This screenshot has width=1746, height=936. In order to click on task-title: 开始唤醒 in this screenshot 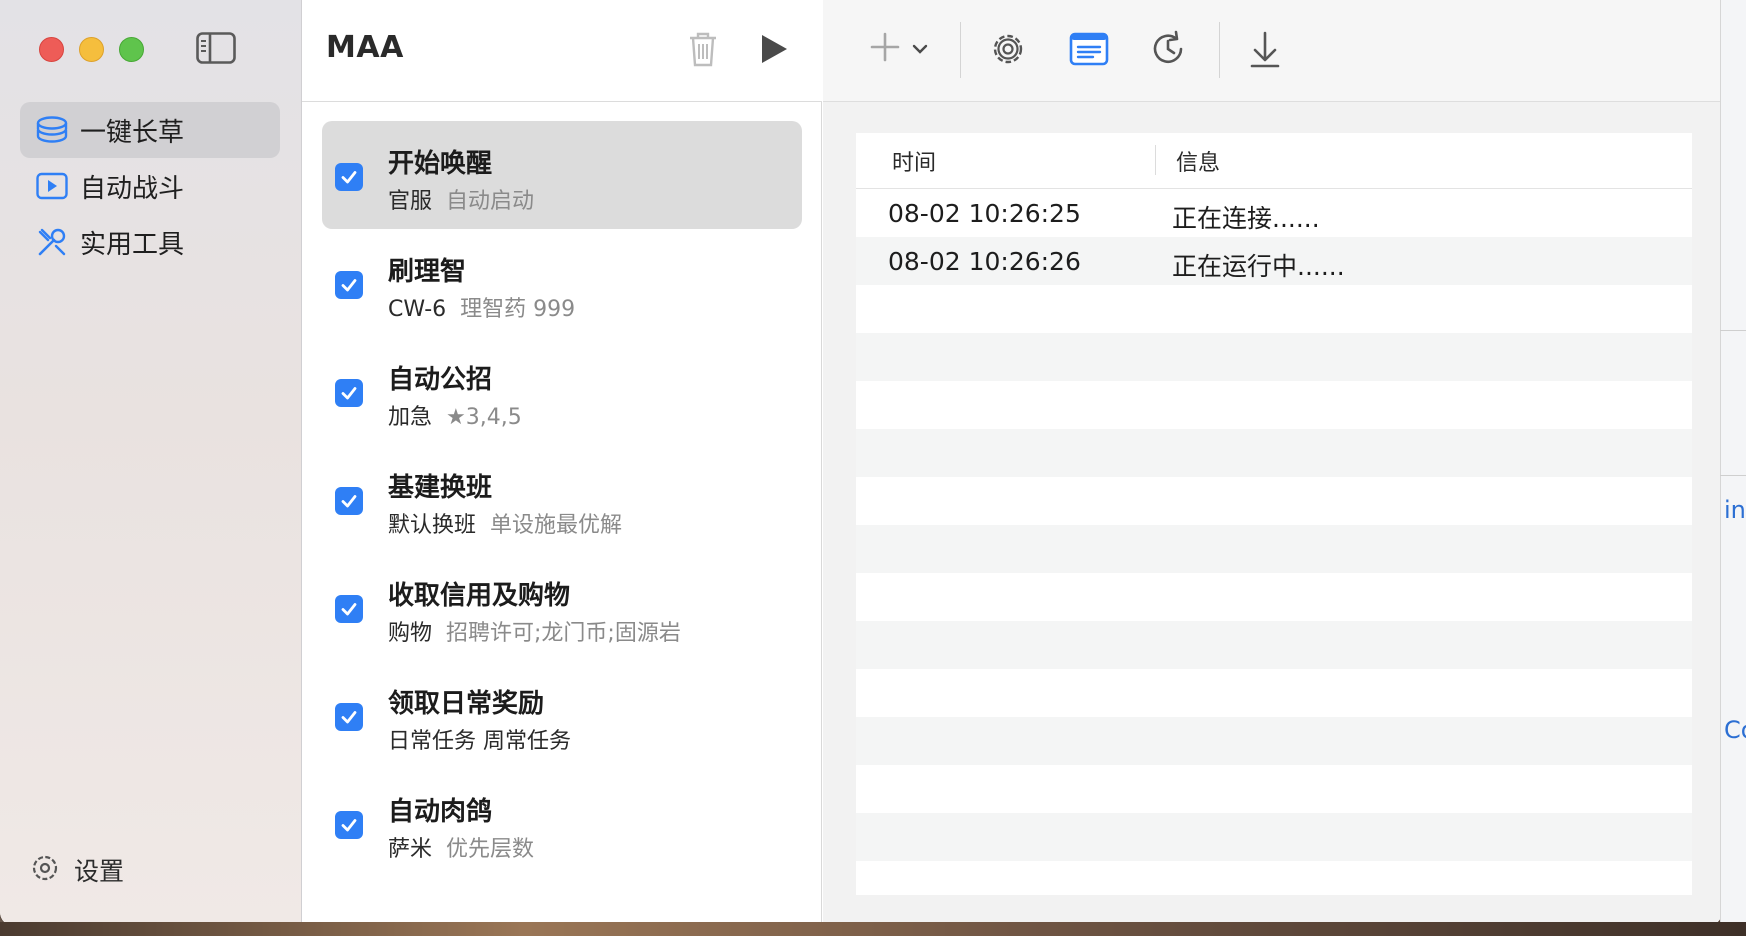, I will do `click(440, 164)`.